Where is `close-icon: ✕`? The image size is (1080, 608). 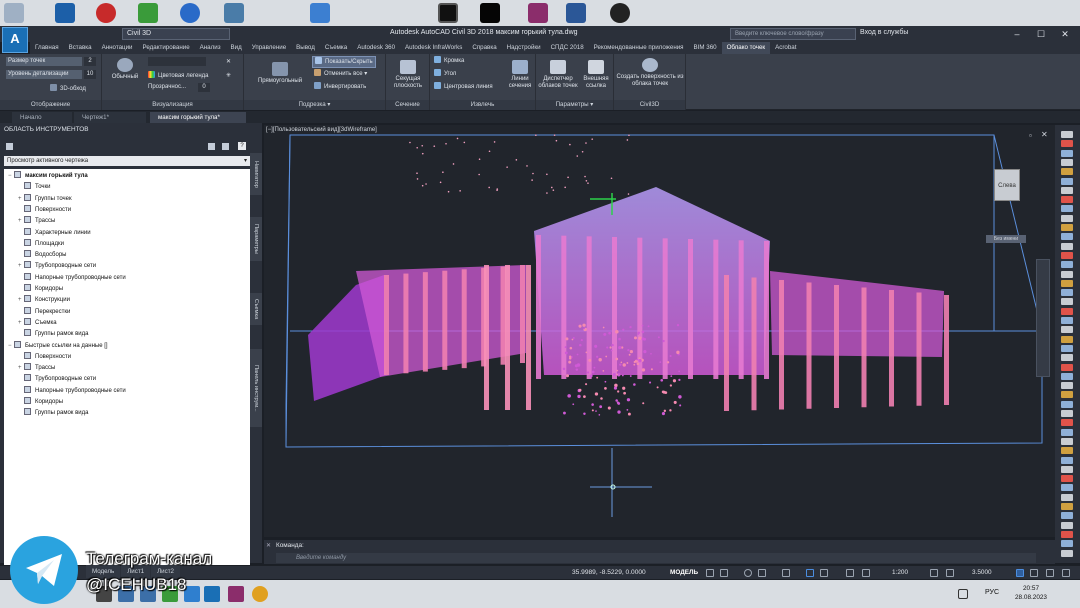
close-icon: ✕ is located at coordinates (1065, 34).